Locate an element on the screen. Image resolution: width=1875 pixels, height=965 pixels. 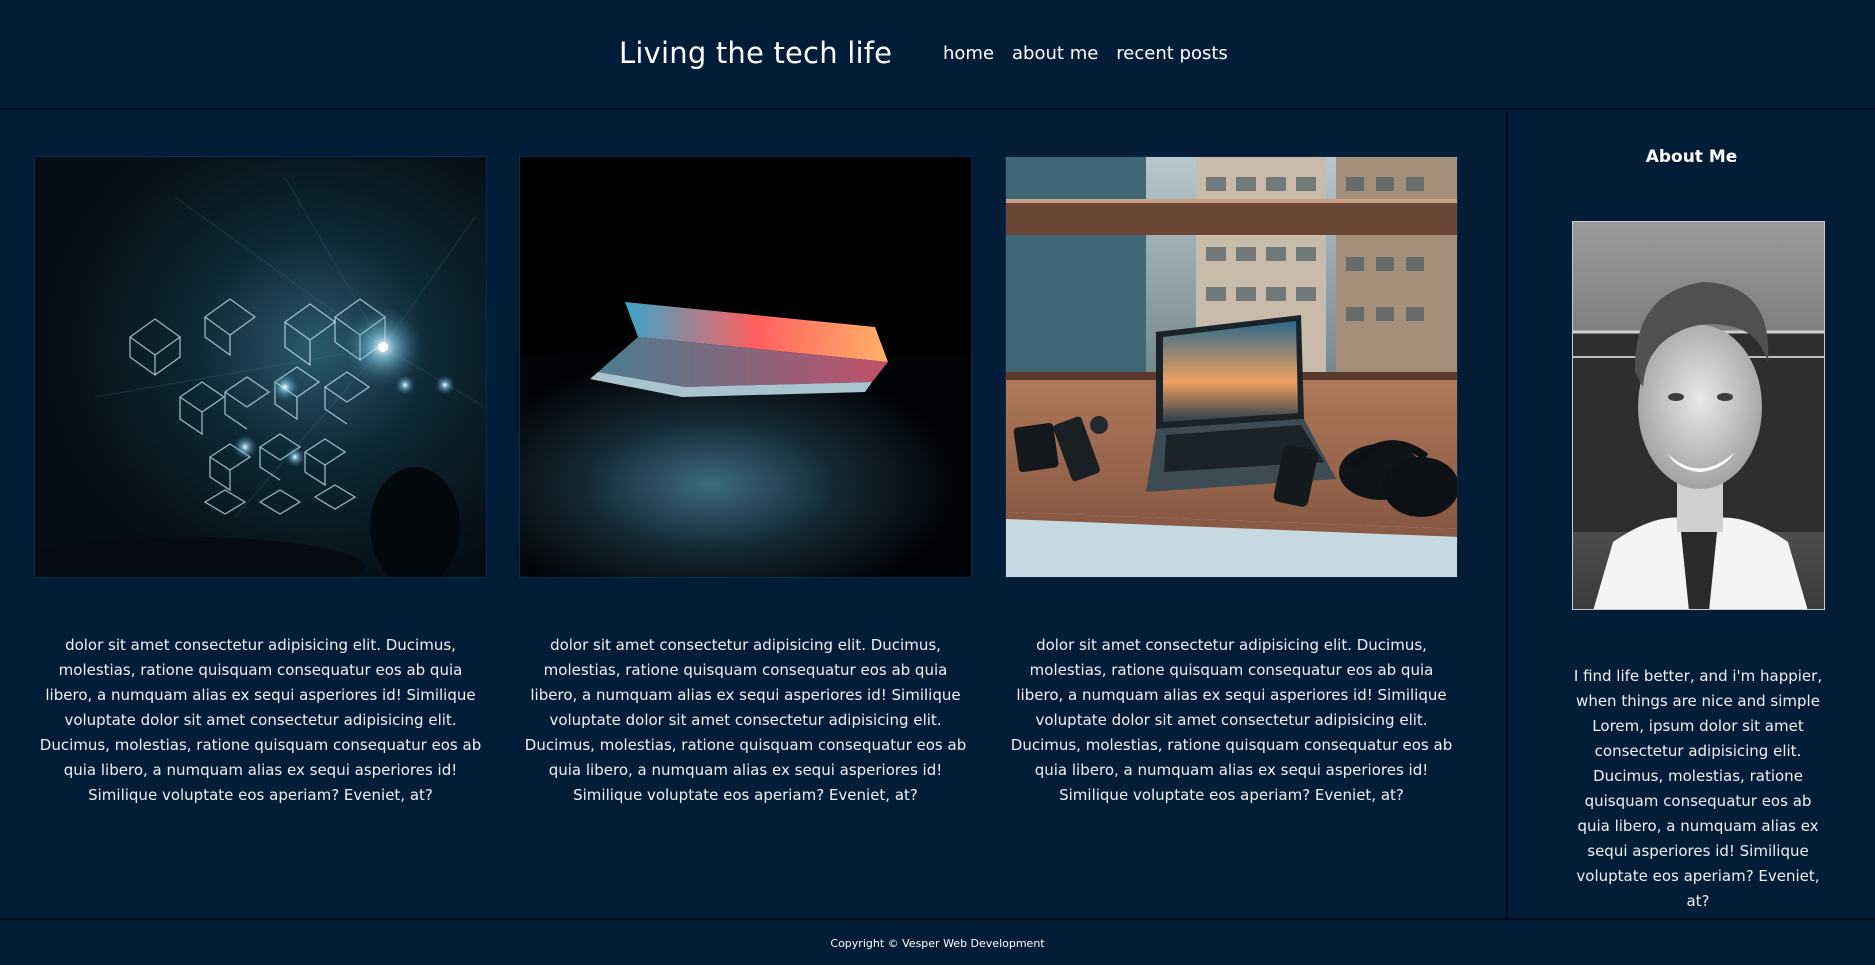
sidebar-title: About Me is located at coordinates (1691, 157).